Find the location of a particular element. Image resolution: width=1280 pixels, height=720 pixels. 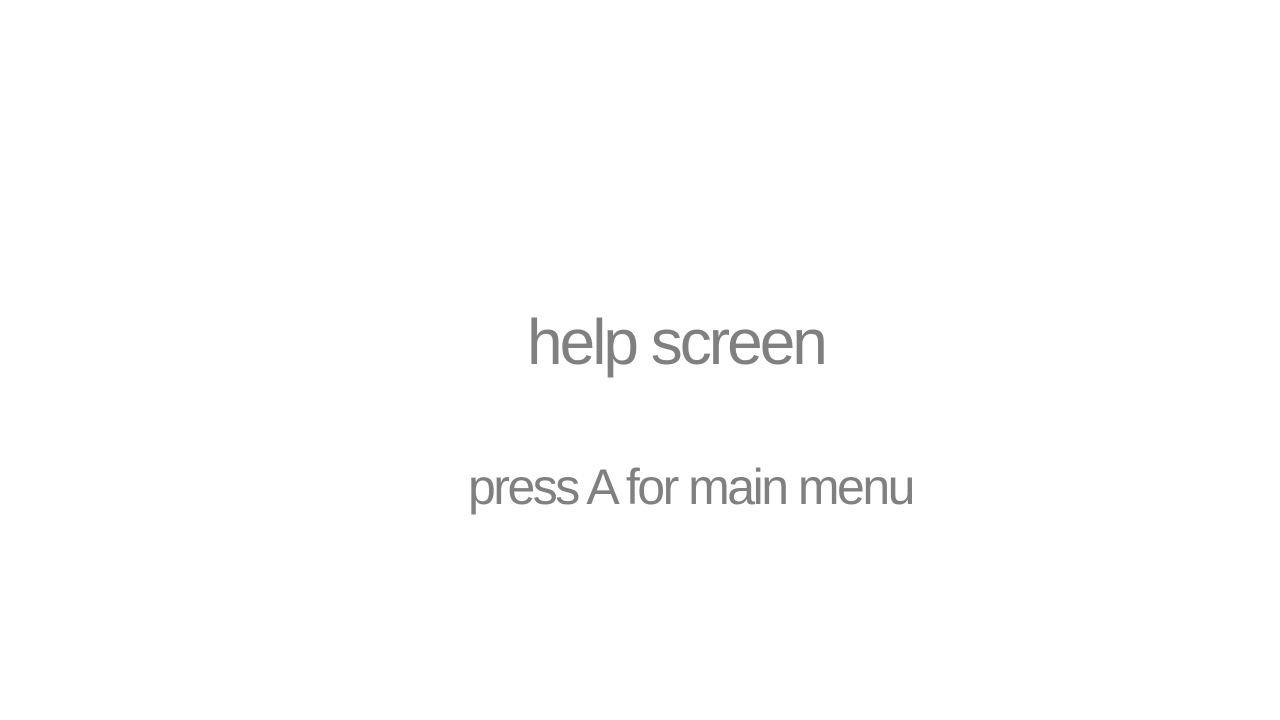

main-menu-hint: press A for main menu is located at coordinates (691, 487).